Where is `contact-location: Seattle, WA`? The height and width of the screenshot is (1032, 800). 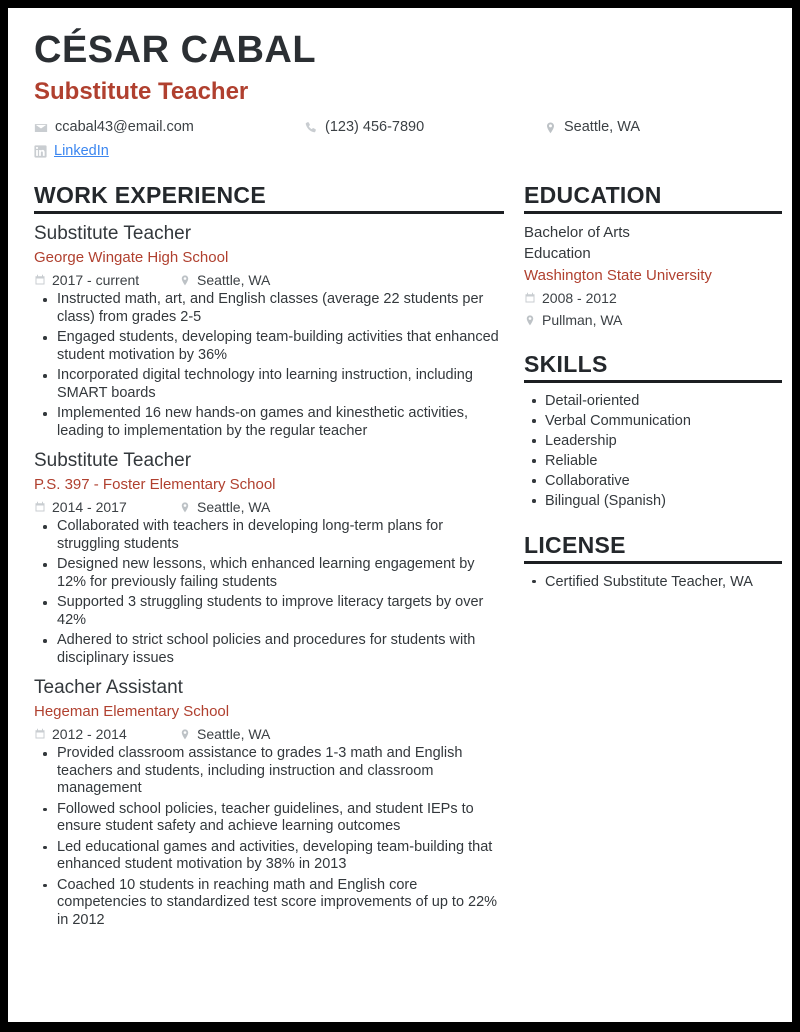
contact-location: Seattle, WA is located at coordinates (644, 127).